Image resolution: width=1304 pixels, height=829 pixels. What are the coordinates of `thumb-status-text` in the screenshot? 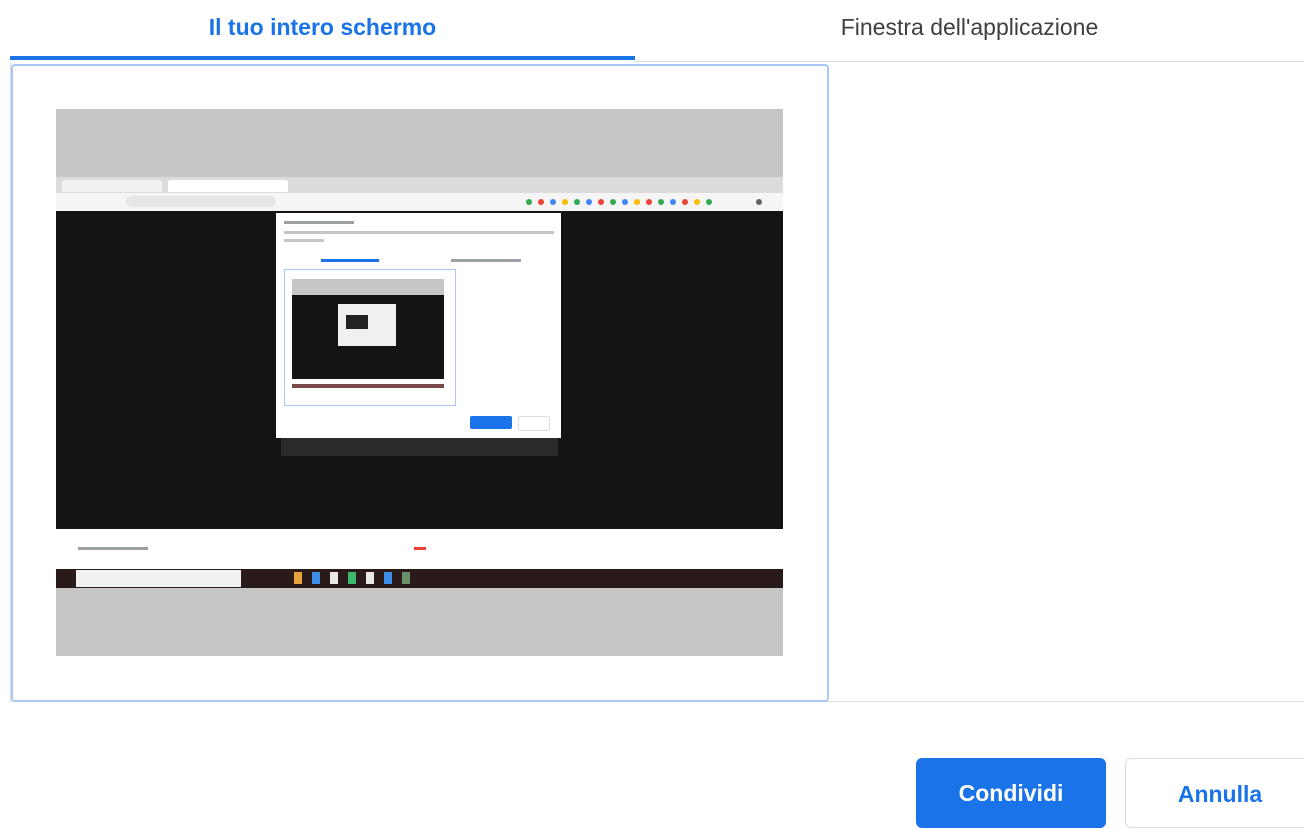 It's located at (113, 548).